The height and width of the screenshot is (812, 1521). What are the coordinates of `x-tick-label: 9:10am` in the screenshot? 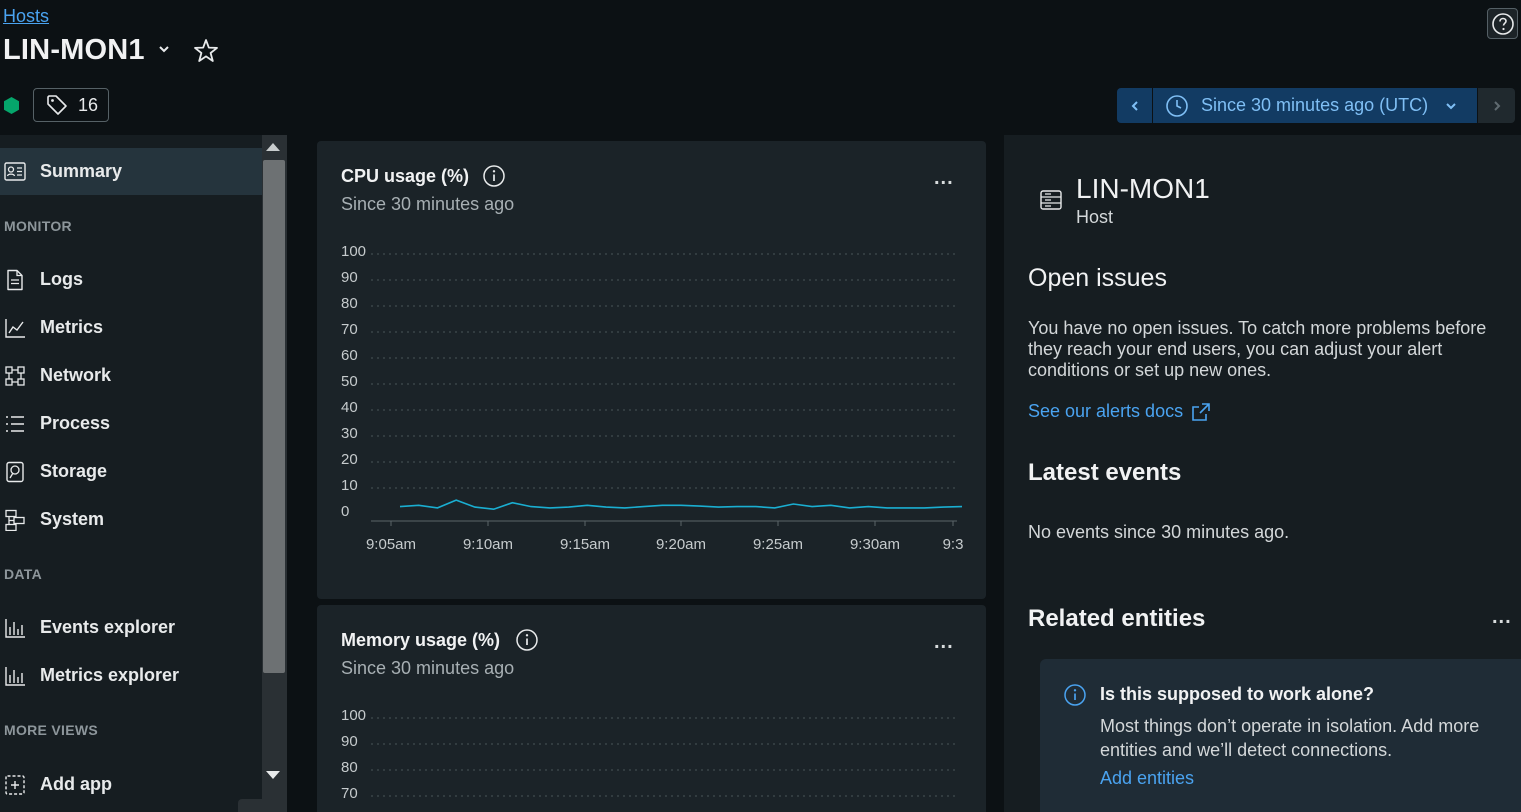 It's located at (488, 544).